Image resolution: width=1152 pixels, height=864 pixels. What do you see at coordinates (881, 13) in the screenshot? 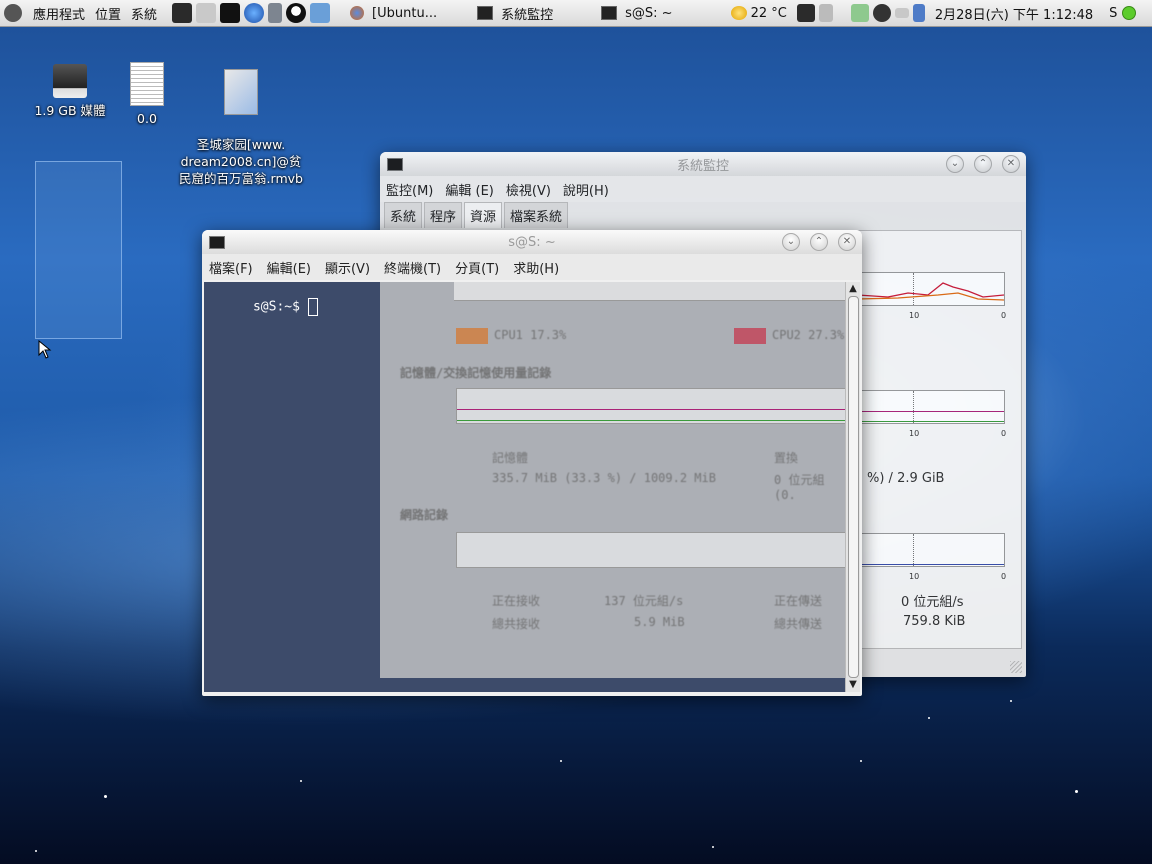
I see `shield-icon` at bounding box center [881, 13].